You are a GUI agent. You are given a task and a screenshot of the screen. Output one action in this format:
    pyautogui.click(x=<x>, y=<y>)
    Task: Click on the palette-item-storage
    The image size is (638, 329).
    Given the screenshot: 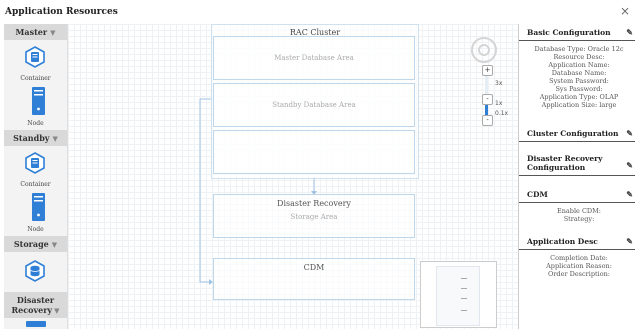 What is the action you would take?
    pyautogui.click(x=35, y=272)
    